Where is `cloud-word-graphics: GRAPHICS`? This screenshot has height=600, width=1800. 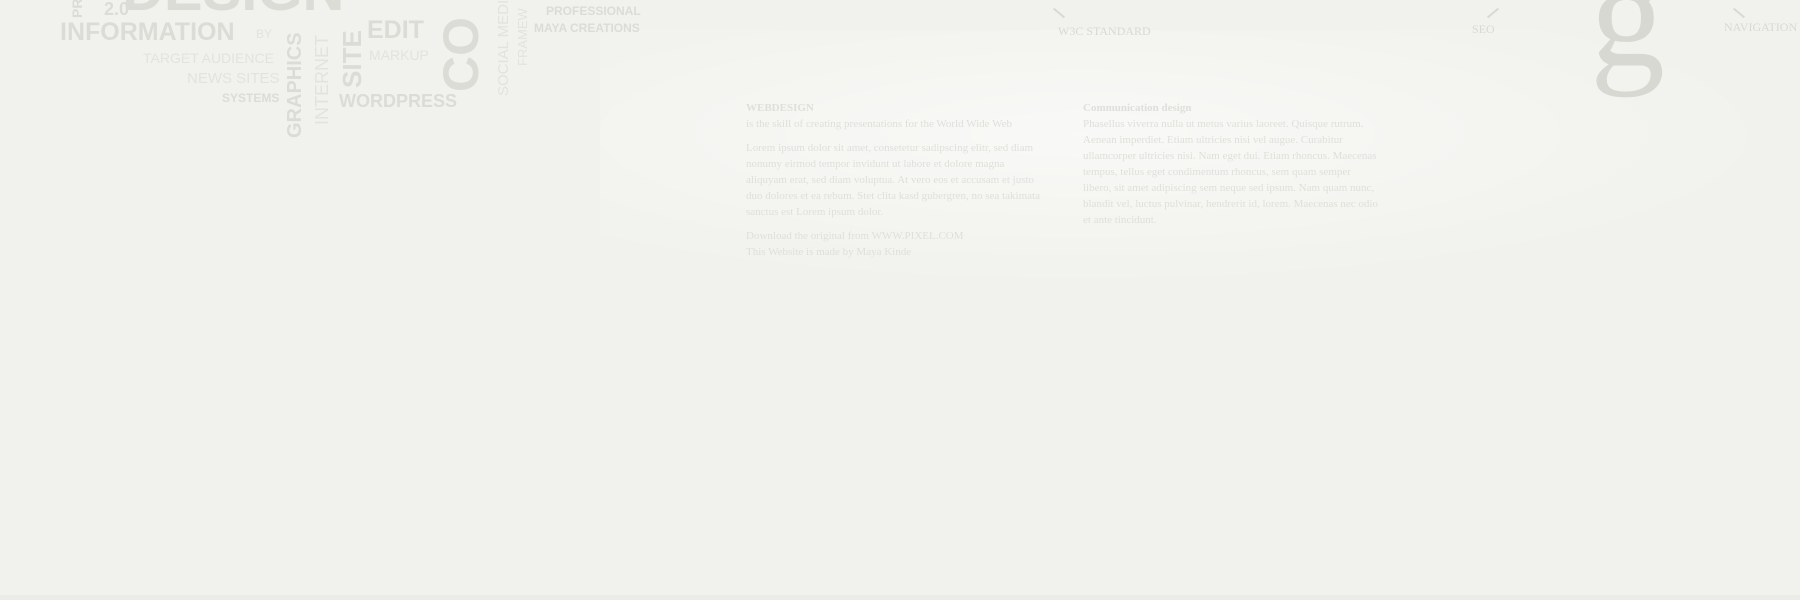 cloud-word-graphics: GRAPHICS is located at coordinates (295, 85).